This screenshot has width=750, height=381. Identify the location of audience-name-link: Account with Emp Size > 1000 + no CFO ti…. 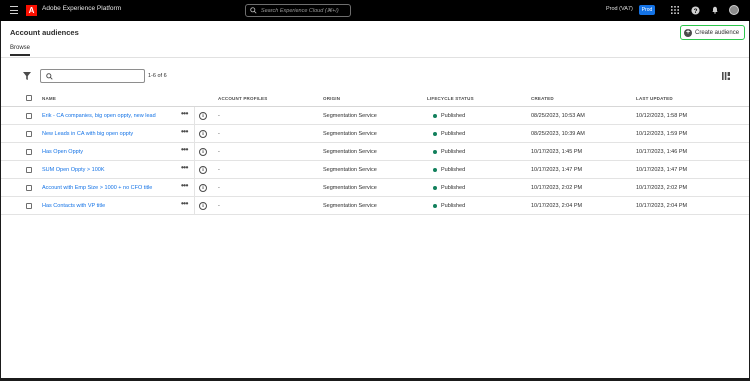
(97, 188).